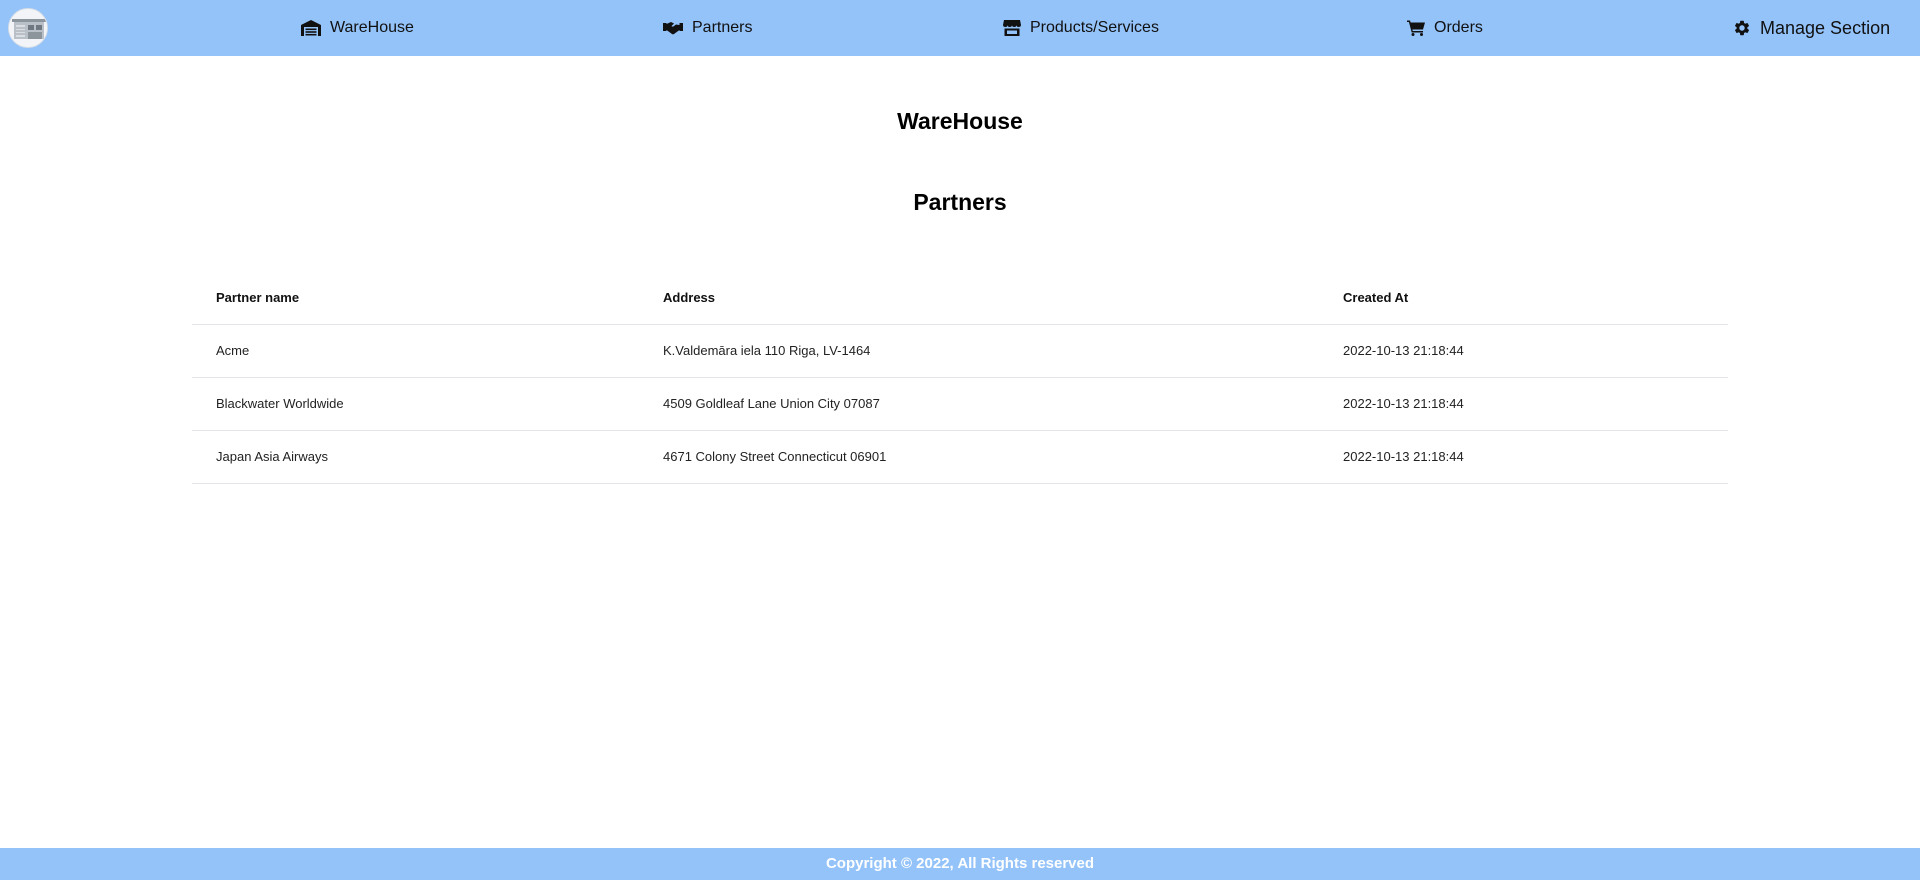 This screenshot has width=1920, height=880. Describe the element at coordinates (1012, 28) in the screenshot. I see `store-icon` at that location.